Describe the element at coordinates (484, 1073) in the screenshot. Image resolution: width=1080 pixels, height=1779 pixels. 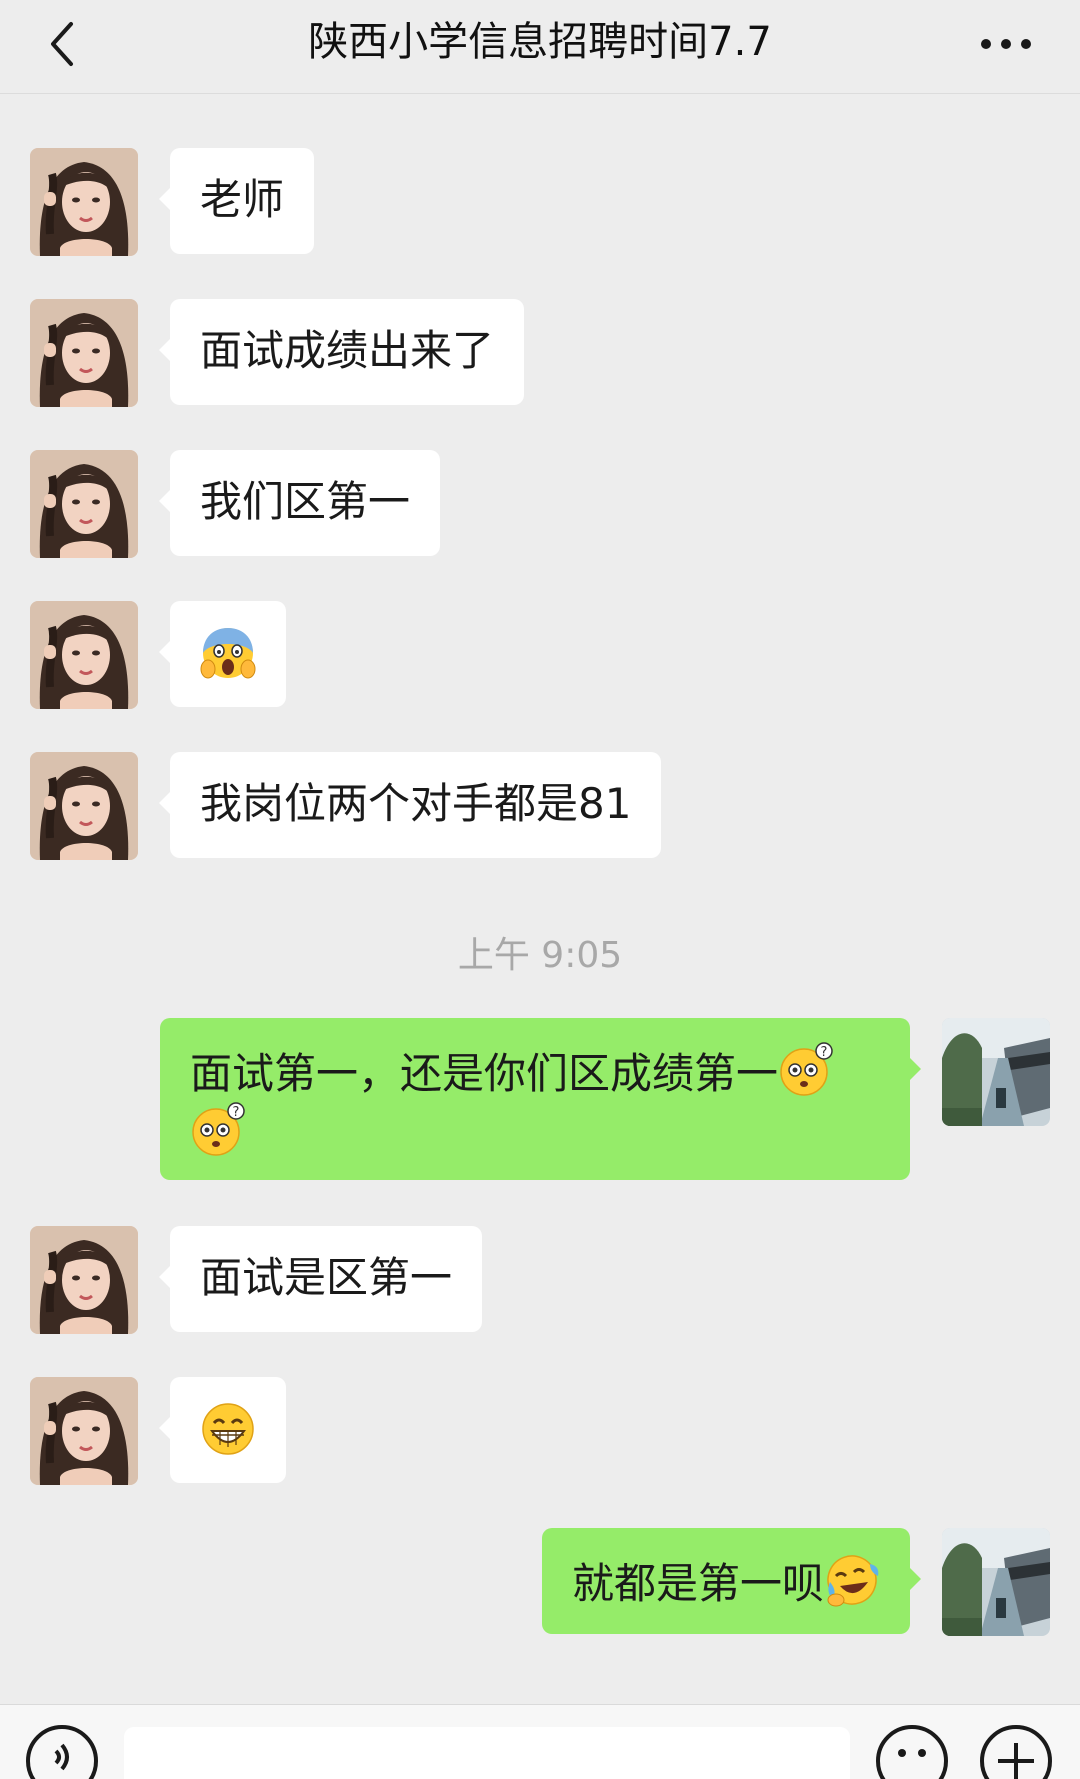
I see `message-text: 面试第一，还是你们区成绩第一` at that location.